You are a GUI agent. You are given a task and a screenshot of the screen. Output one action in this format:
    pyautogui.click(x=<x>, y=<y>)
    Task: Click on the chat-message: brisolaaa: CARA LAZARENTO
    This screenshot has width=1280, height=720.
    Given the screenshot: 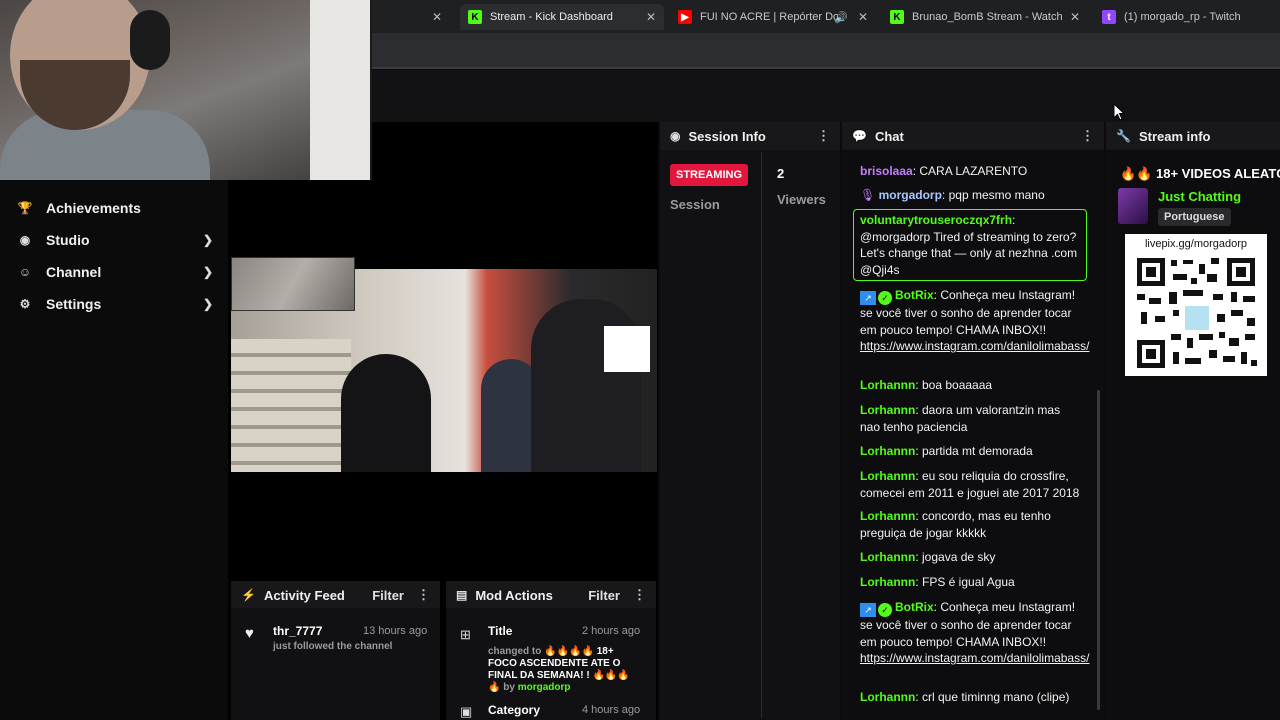 What is the action you would take?
    pyautogui.click(x=944, y=171)
    